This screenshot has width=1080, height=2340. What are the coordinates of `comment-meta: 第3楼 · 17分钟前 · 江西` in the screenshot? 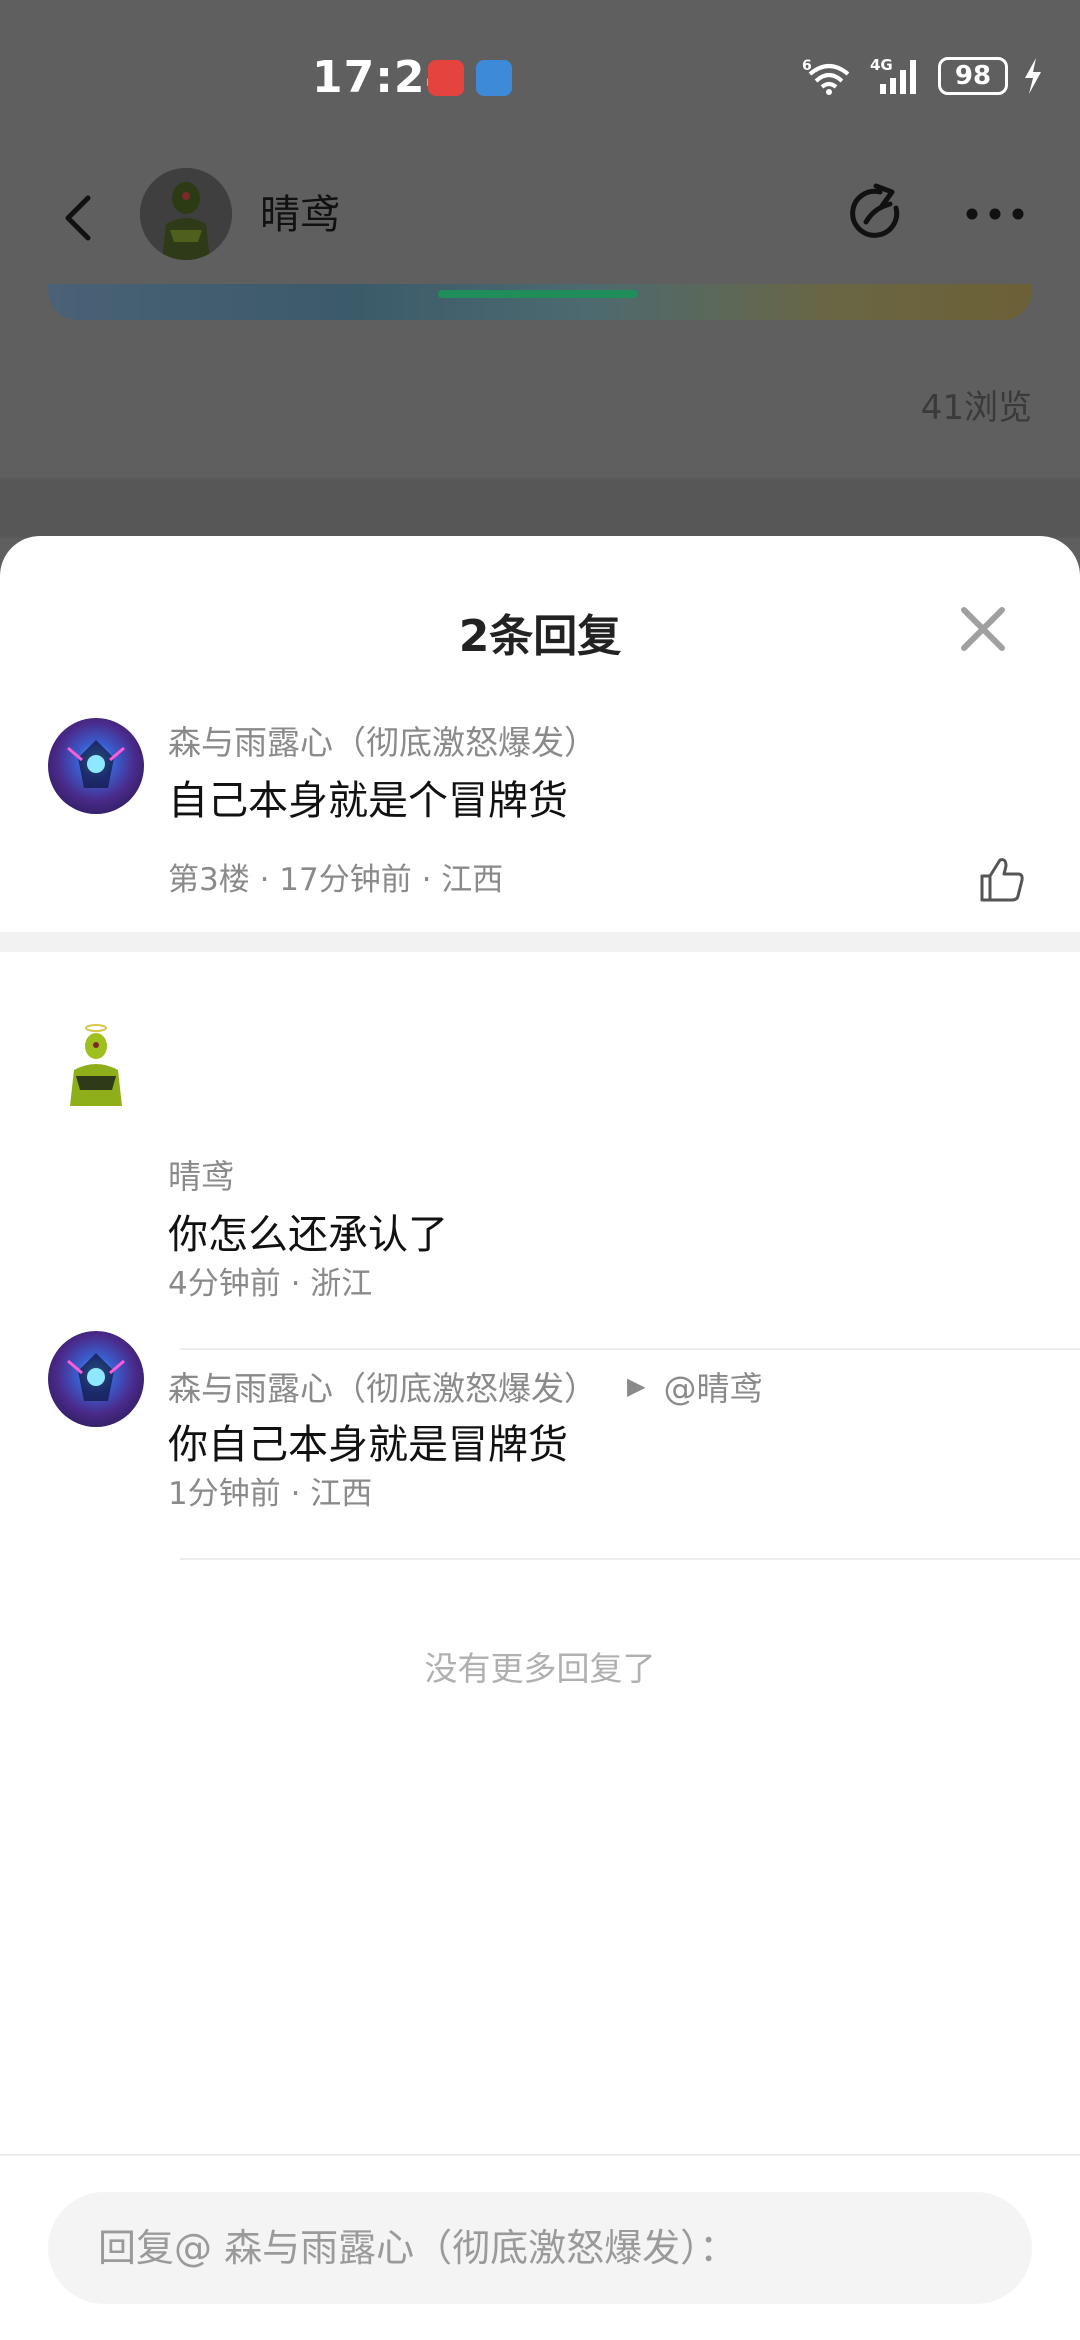 It's located at (336, 880).